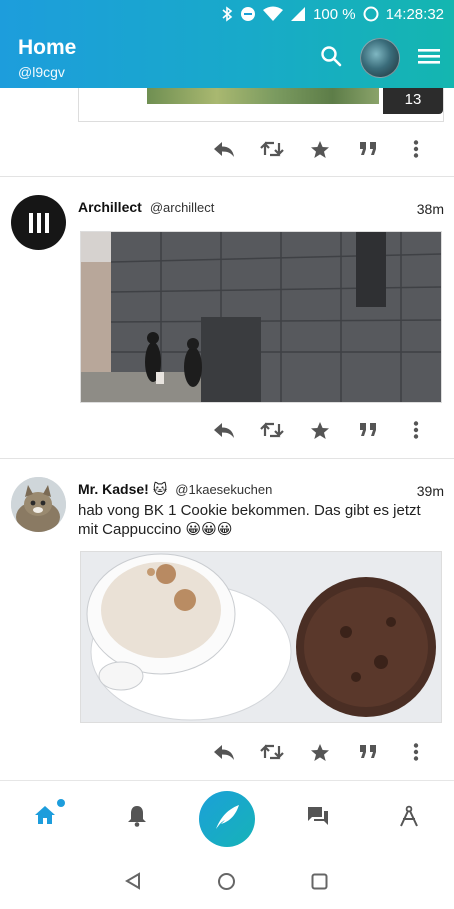 The image size is (454, 909). I want to click on building-photo, so click(261, 317).